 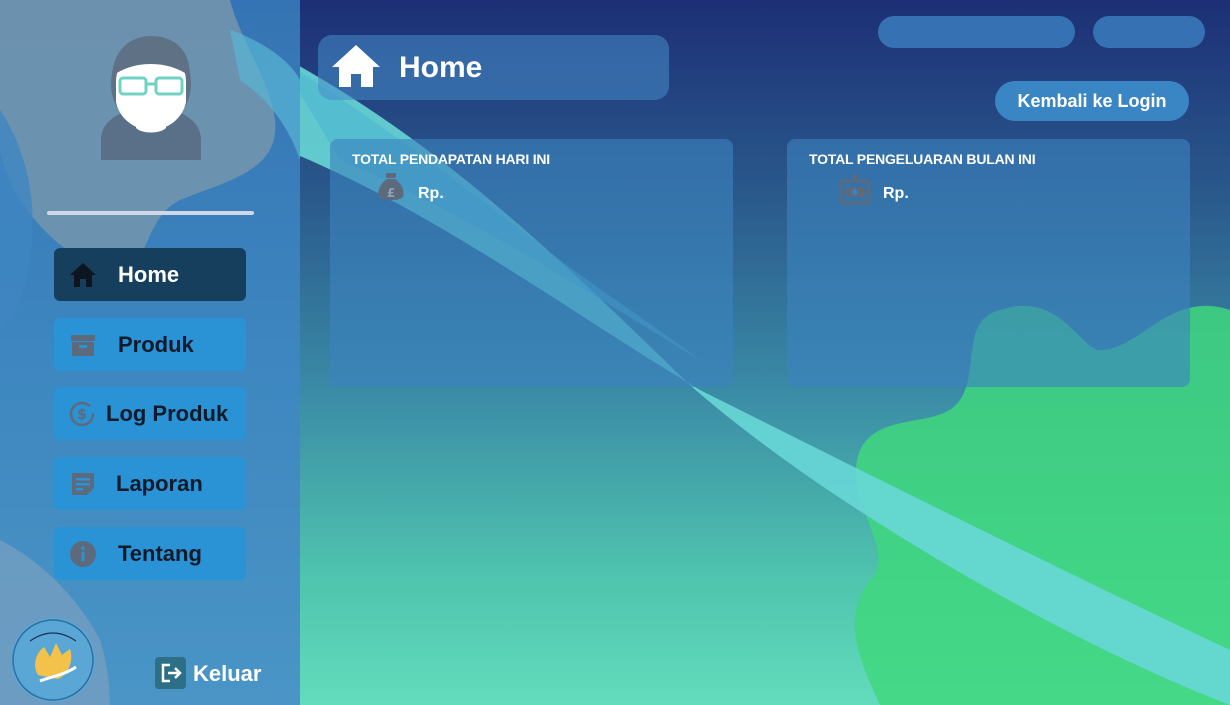 I want to click on cash-register-icon, so click(x=855, y=189).